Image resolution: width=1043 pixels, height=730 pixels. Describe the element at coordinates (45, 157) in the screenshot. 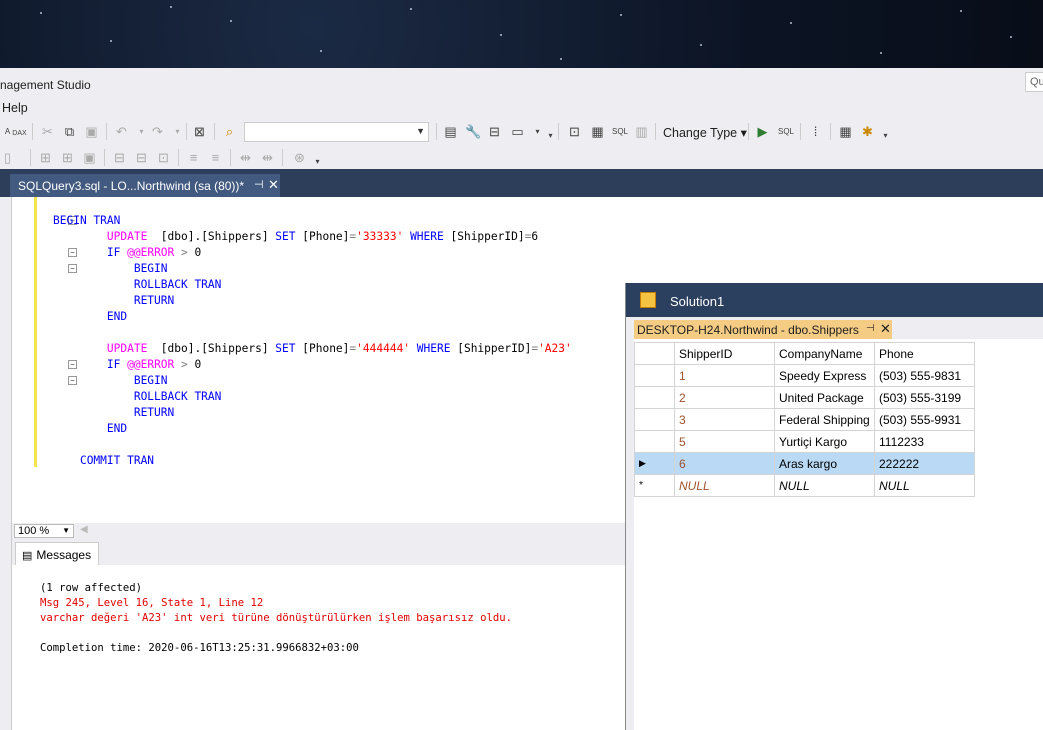

I see `align-centers-icon: ⊞` at that location.